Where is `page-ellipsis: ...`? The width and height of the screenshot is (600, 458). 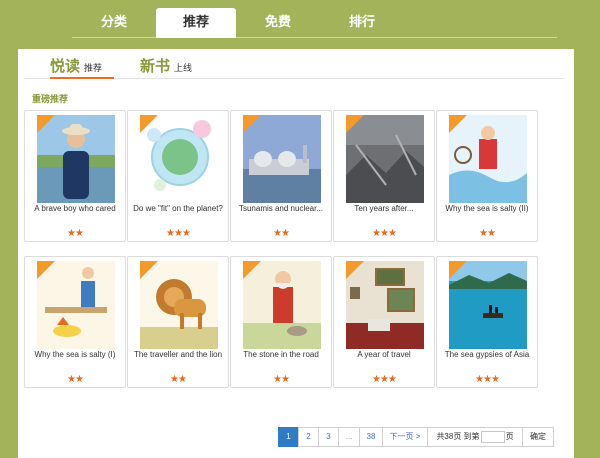
page-ellipsis: ... is located at coordinates (349, 437).